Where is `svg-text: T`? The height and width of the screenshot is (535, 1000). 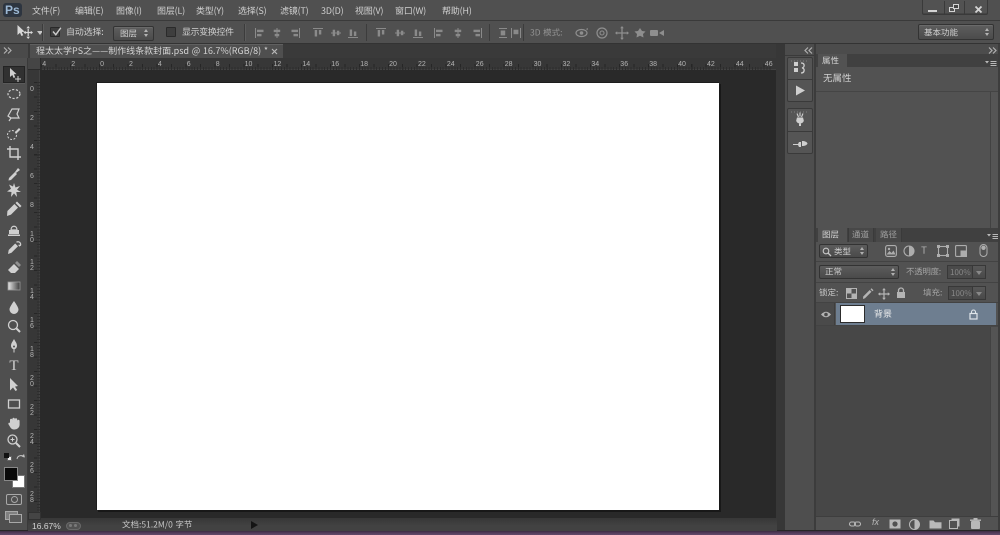
svg-text: T is located at coordinates (13, 366).